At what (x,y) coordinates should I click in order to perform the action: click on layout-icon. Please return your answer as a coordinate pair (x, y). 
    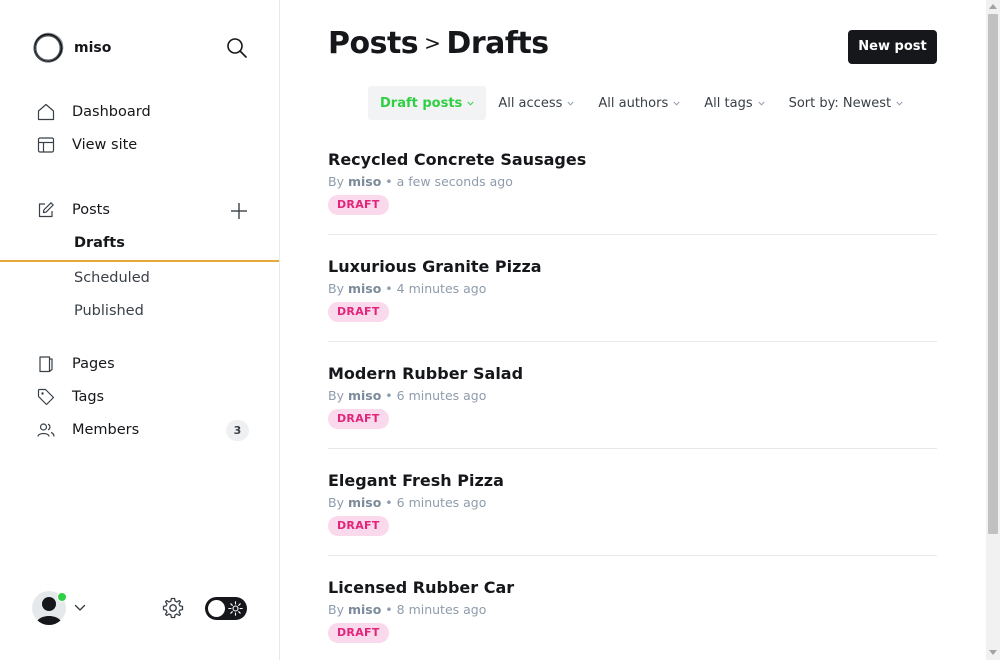
    Looking at the image, I should click on (46, 145).